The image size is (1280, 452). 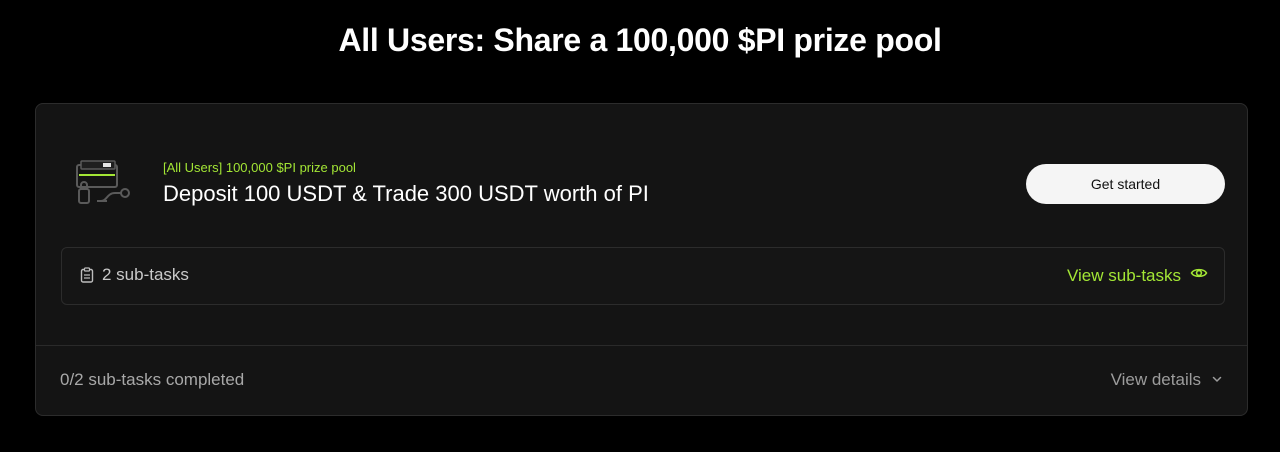 I want to click on subtasks-count: 2 sub-tasks, so click(x=145, y=274).